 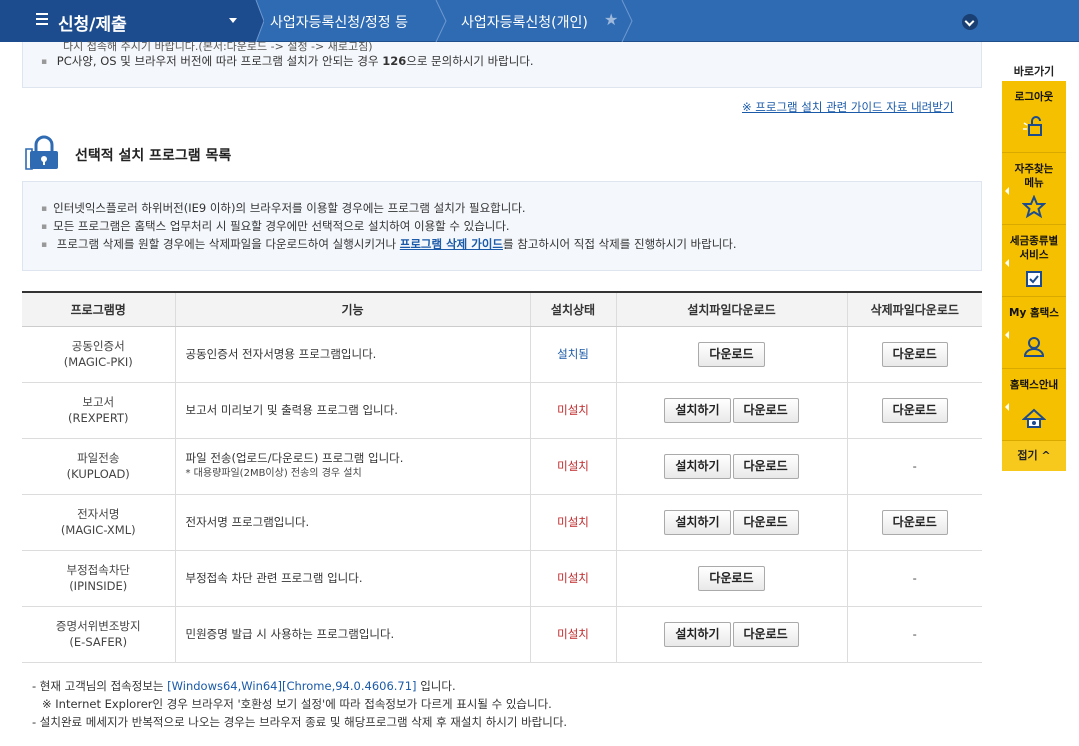 I want to click on program-code: (REXPERT), so click(x=98, y=418).